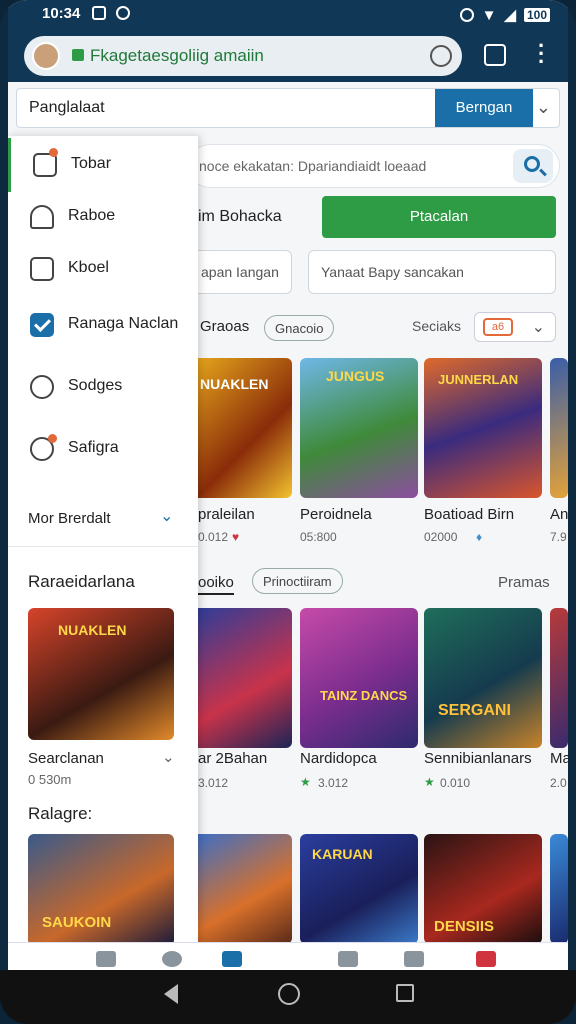 This screenshot has height=1024, width=576. Describe the element at coordinates (288, 956) in the screenshot. I see `bottom-navigation` at that location.